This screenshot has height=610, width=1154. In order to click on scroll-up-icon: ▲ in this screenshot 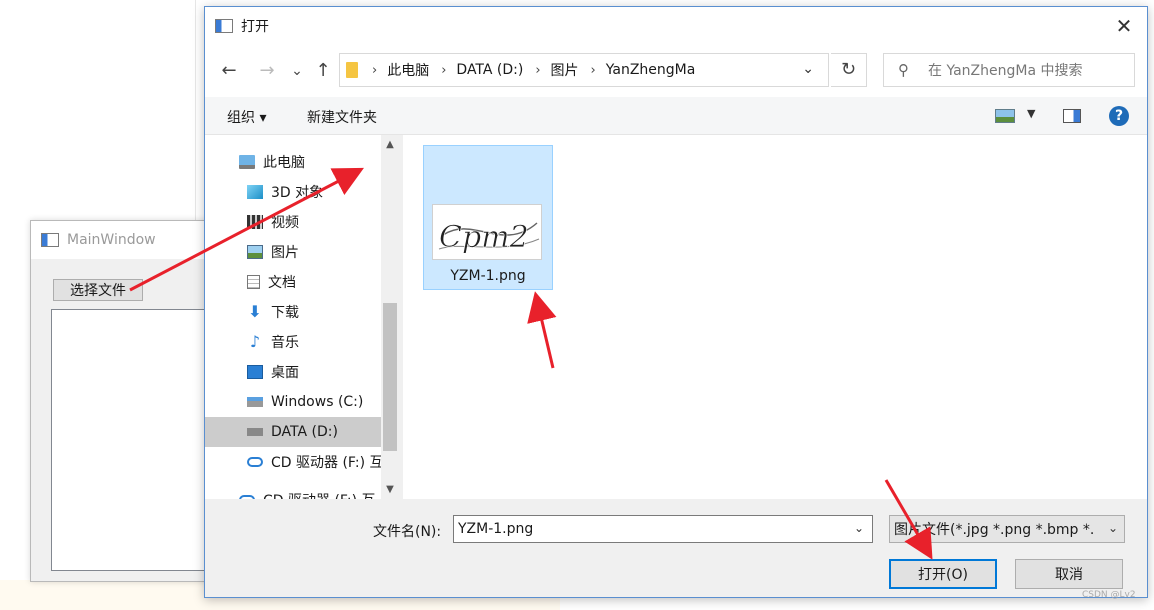, I will do `click(390, 144)`.